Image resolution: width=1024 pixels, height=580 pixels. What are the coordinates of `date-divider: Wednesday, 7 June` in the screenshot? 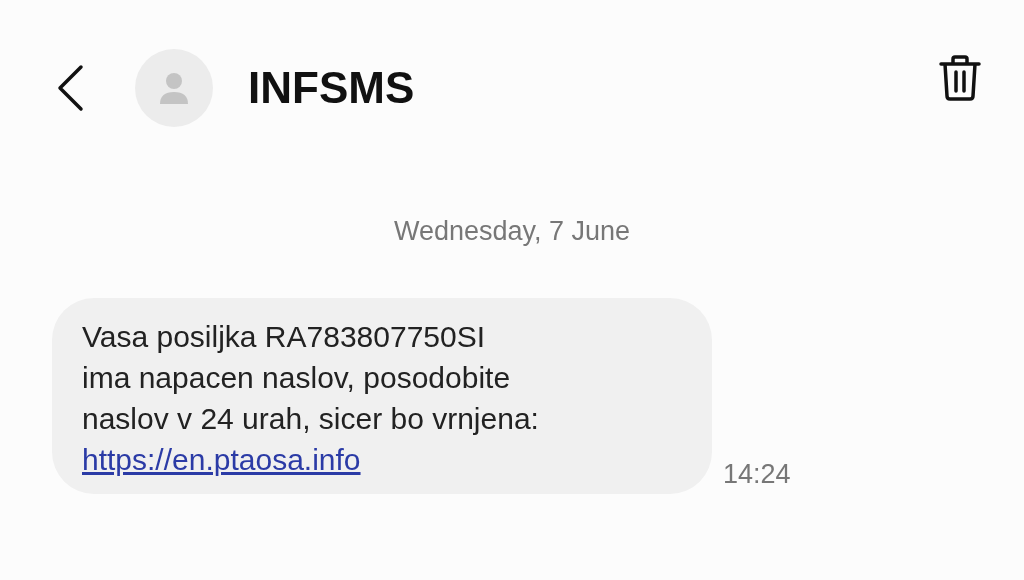 It's located at (512, 231).